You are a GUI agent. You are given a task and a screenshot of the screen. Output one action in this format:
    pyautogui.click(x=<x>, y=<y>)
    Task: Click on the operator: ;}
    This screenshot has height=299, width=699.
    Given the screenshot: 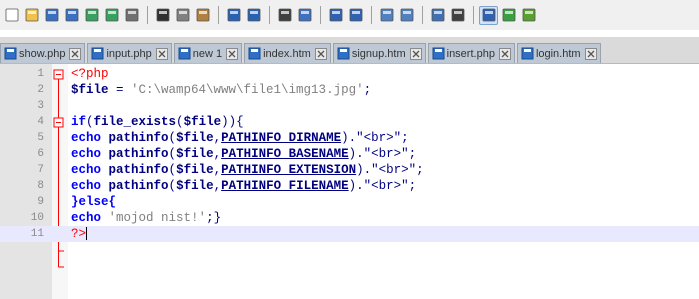 What is the action you would take?
    pyautogui.click(x=214, y=218)
    